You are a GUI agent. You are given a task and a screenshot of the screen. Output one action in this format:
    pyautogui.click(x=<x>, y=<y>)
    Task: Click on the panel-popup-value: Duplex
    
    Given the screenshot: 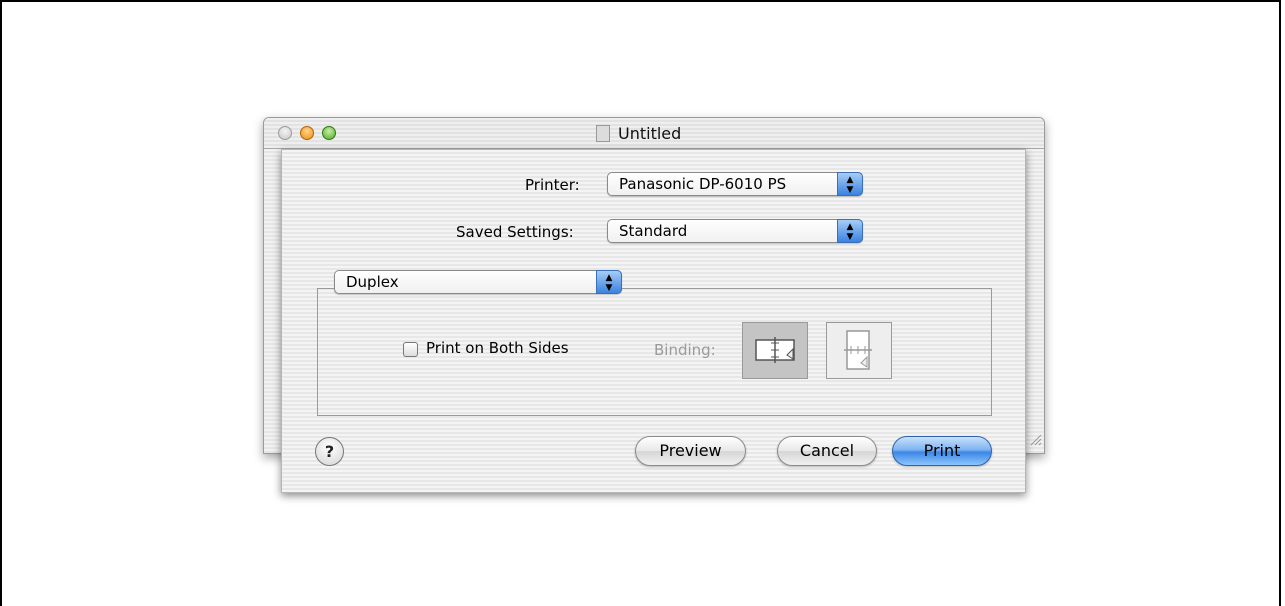 What is the action you would take?
    pyautogui.click(x=372, y=282)
    